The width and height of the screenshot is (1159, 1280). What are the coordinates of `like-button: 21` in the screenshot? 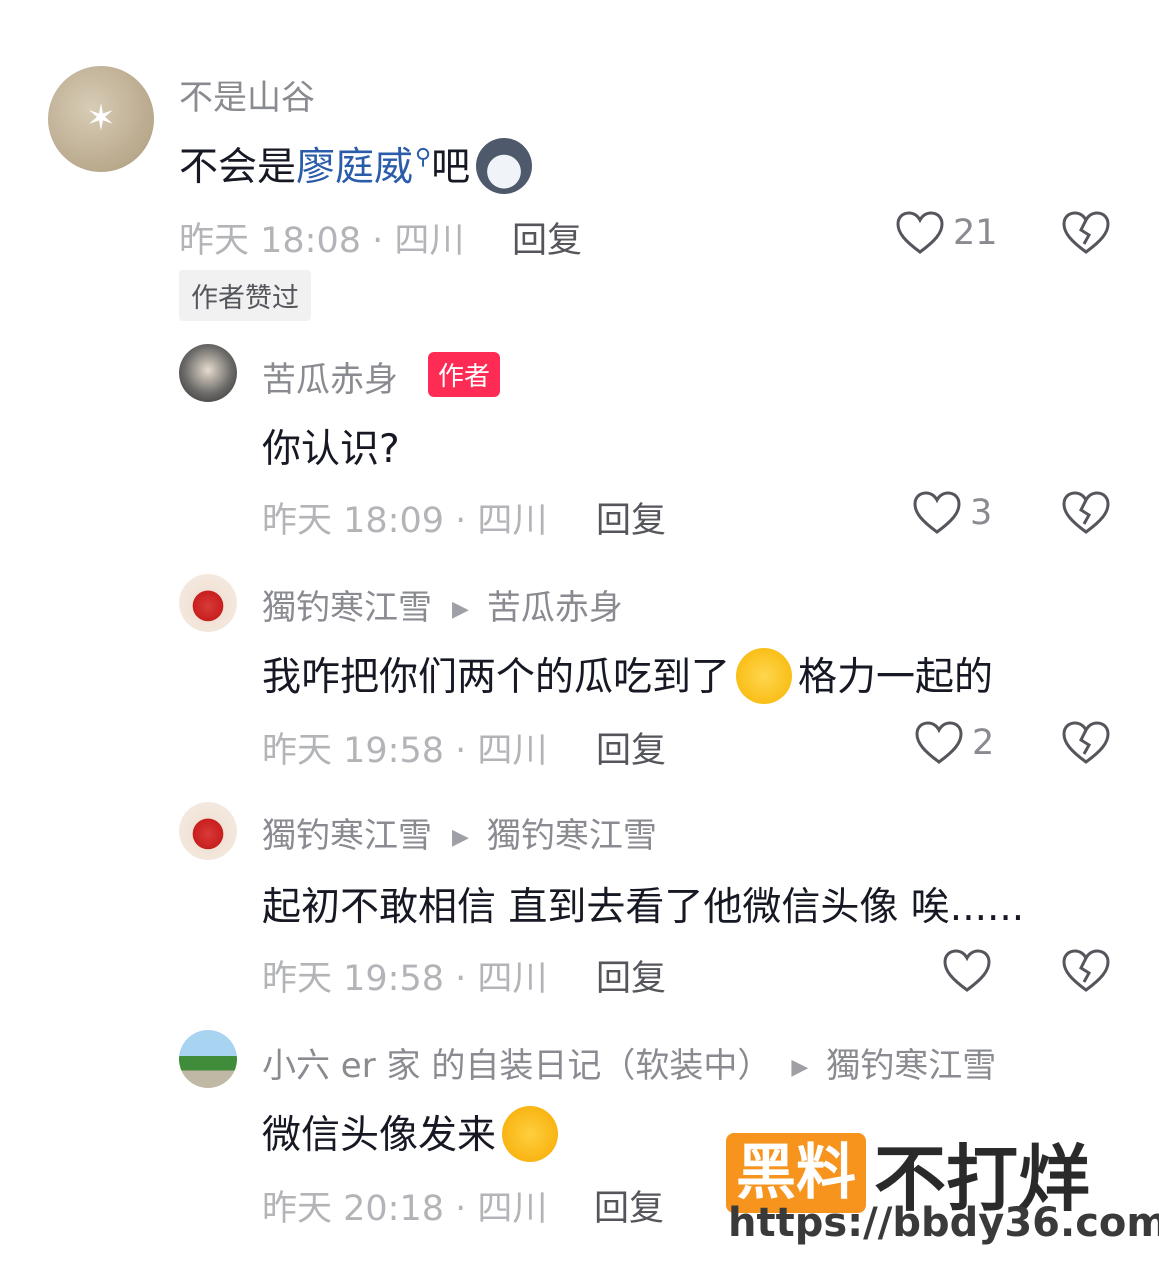 It's located at (946, 233).